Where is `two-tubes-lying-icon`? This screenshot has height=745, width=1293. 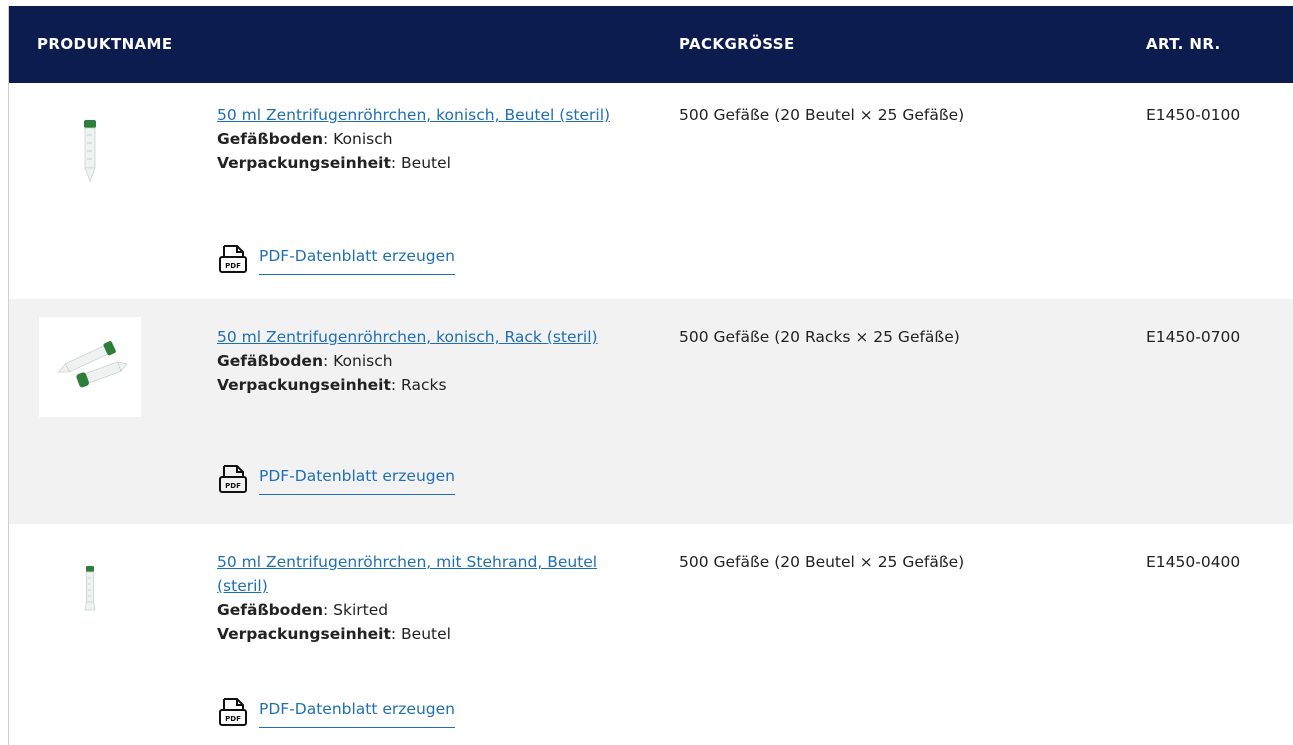
two-tubes-lying-icon is located at coordinates (92, 364).